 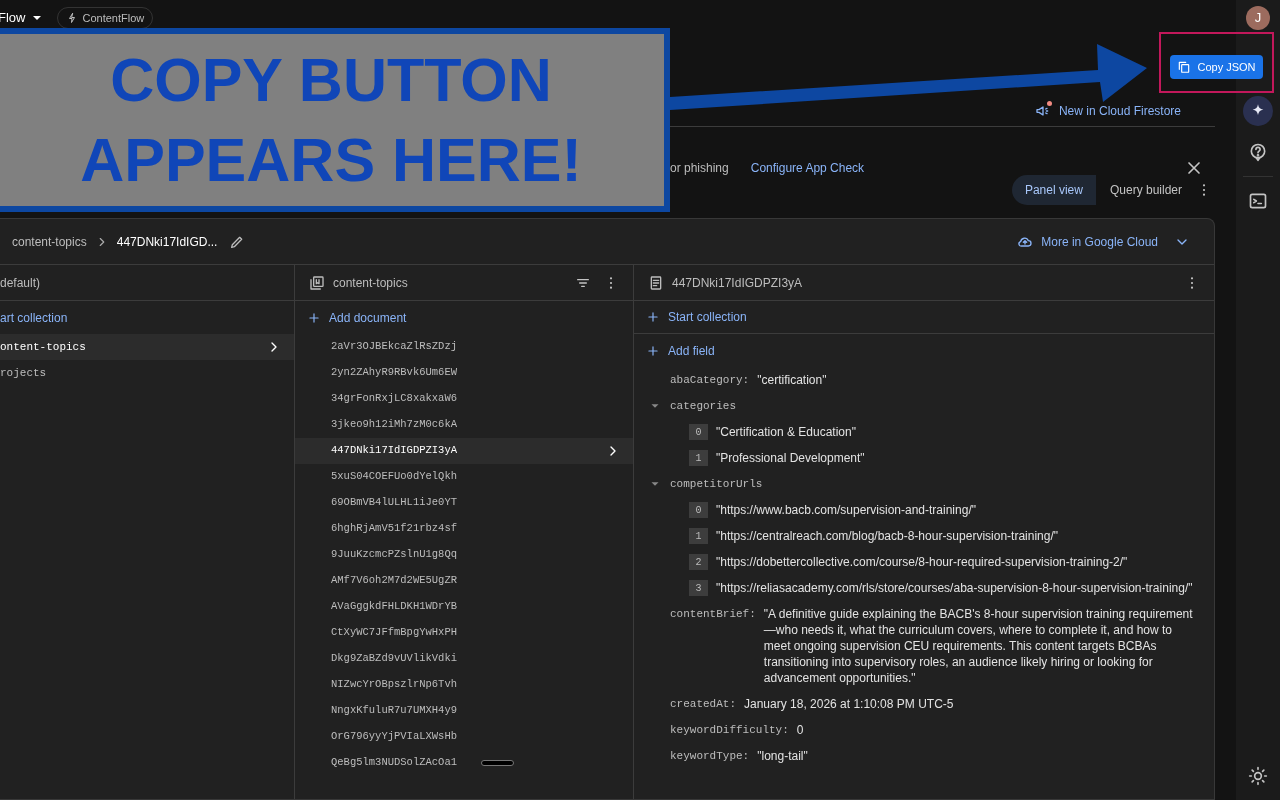 I want to click on document-item: 3jkeo9h12iMh7zM0c6kA, so click(x=464, y=425).